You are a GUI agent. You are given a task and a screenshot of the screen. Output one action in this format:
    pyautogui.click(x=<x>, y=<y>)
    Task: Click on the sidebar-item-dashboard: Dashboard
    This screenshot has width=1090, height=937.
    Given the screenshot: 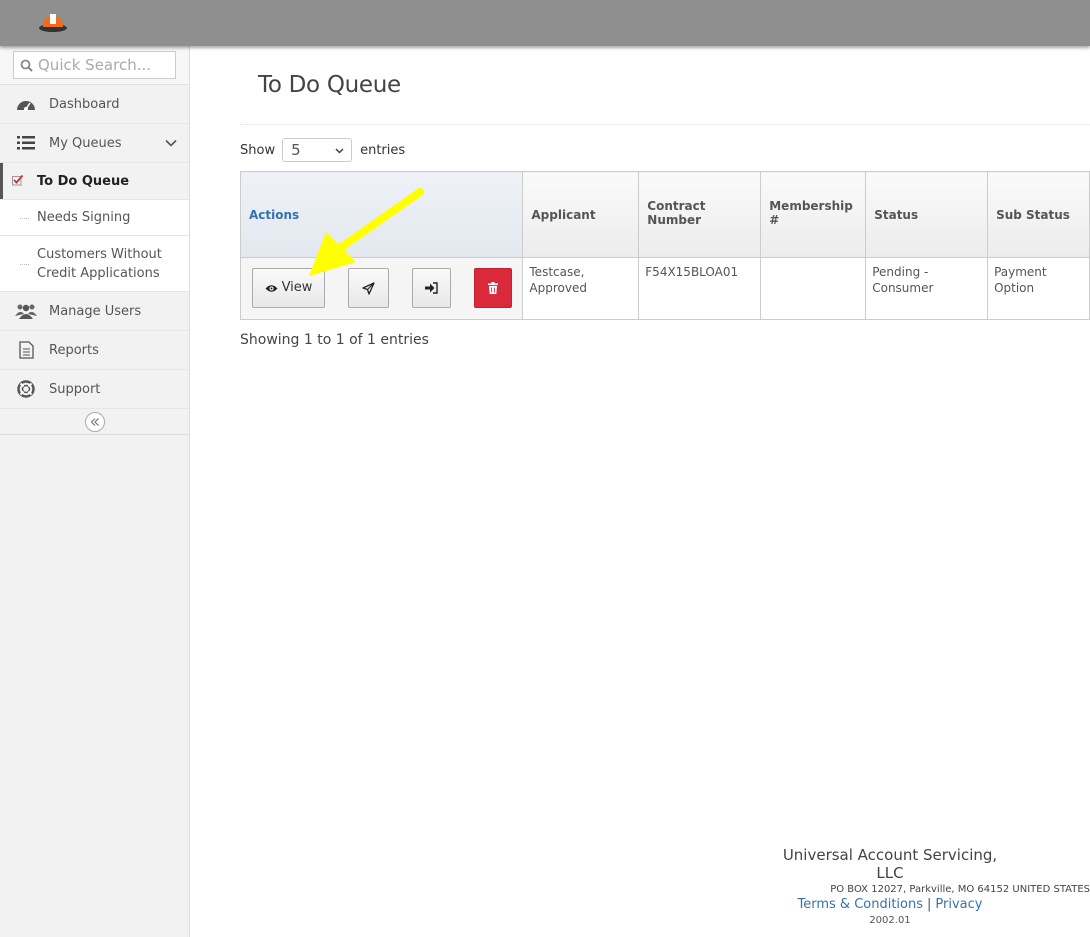 What is the action you would take?
    pyautogui.click(x=94, y=104)
    